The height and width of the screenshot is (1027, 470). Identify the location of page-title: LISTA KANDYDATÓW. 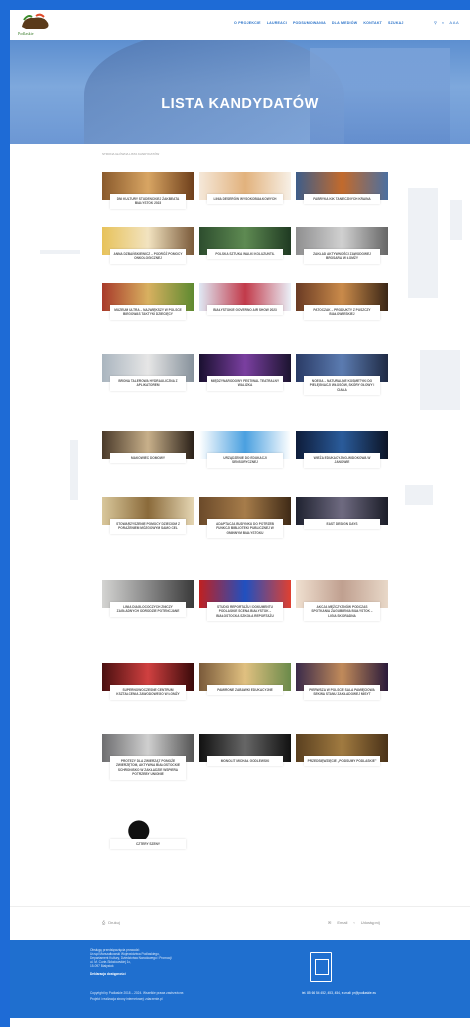
(240, 104).